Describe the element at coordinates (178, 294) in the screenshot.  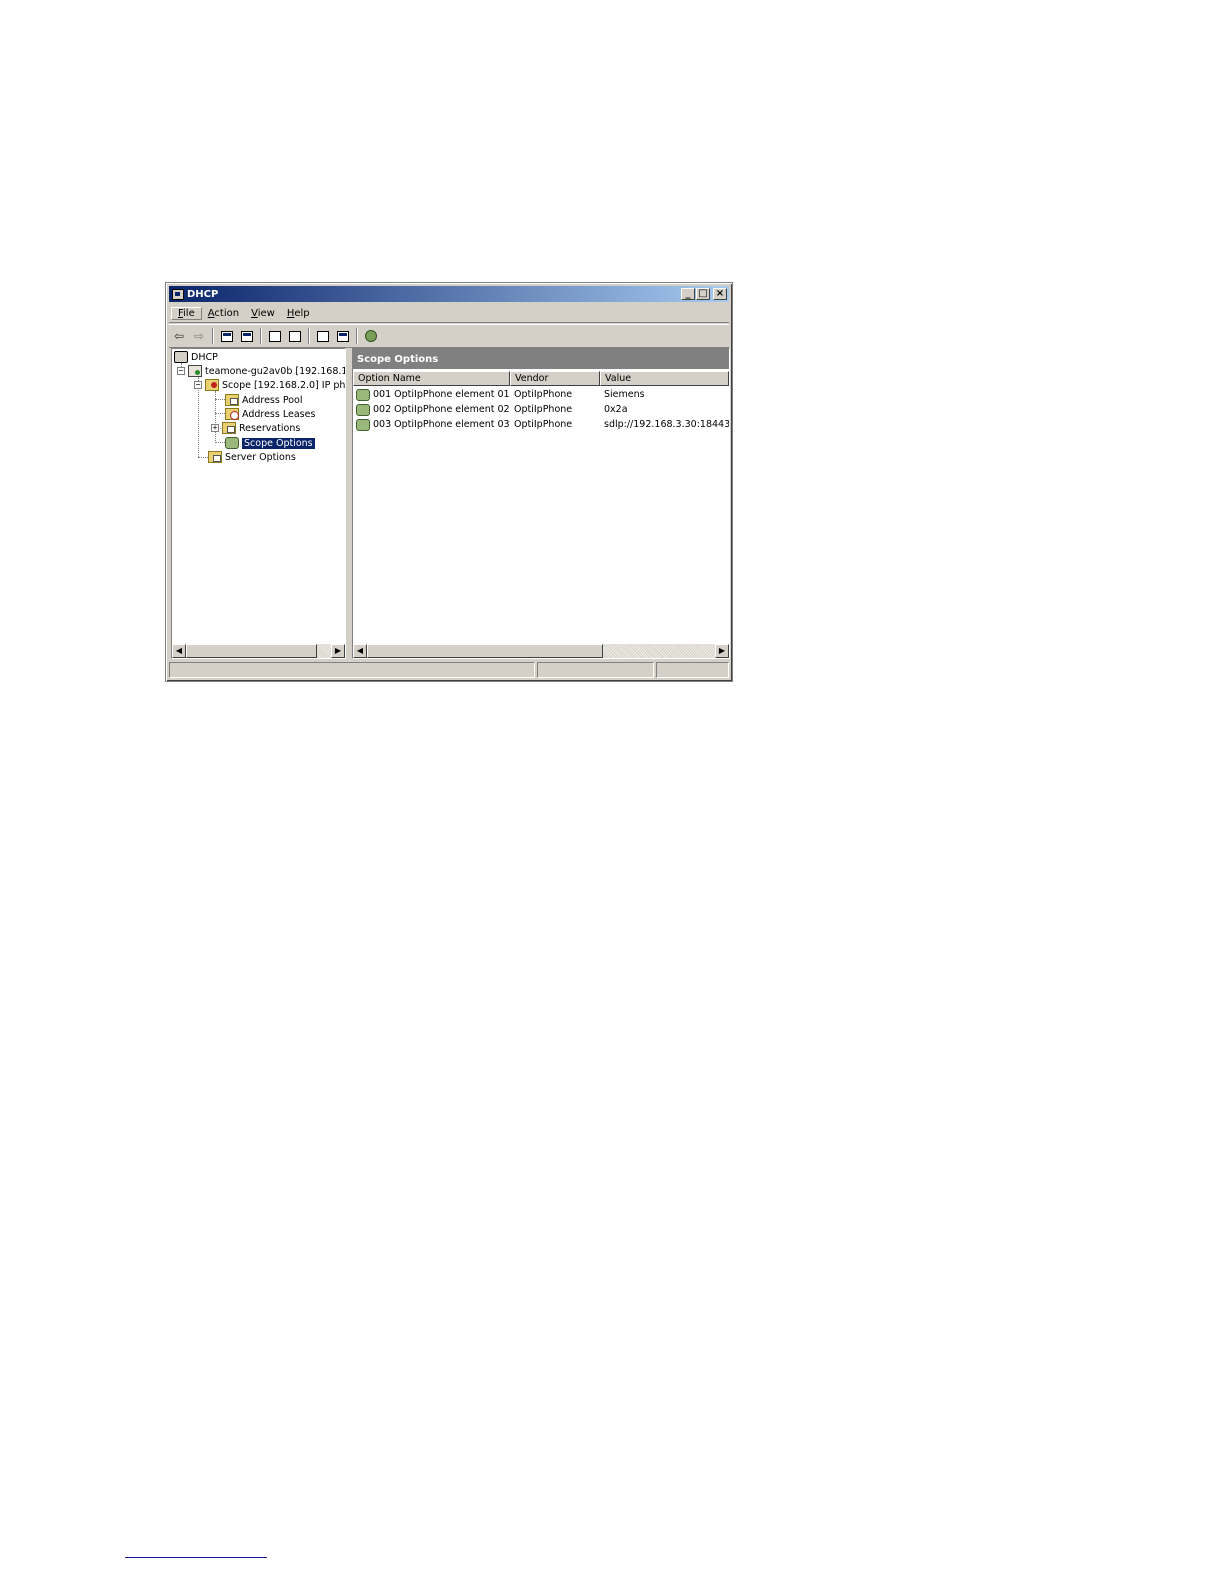
I see `dhcp-app-icon` at that location.